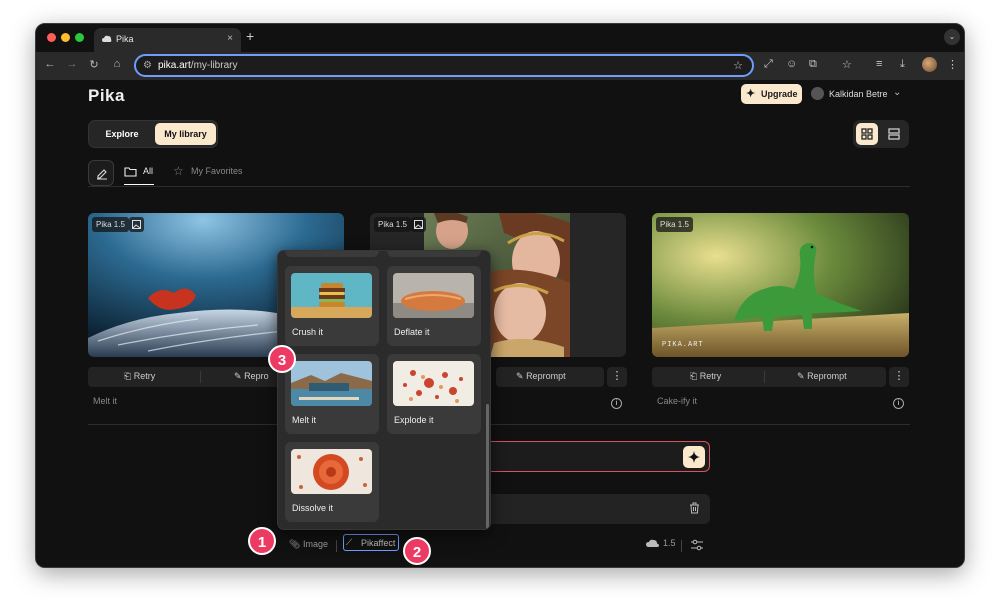  I want to click on url-text: pika.art/my-library, so click(197, 65).